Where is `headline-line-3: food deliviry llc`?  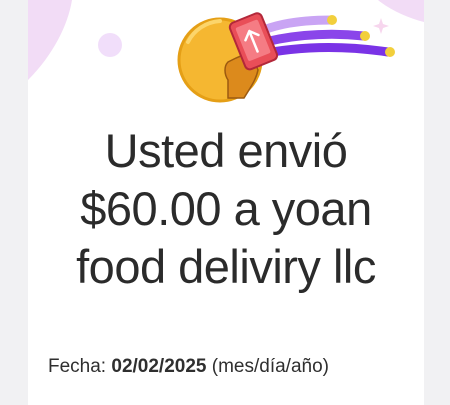 headline-line-3: food deliviry llc is located at coordinates (226, 266).